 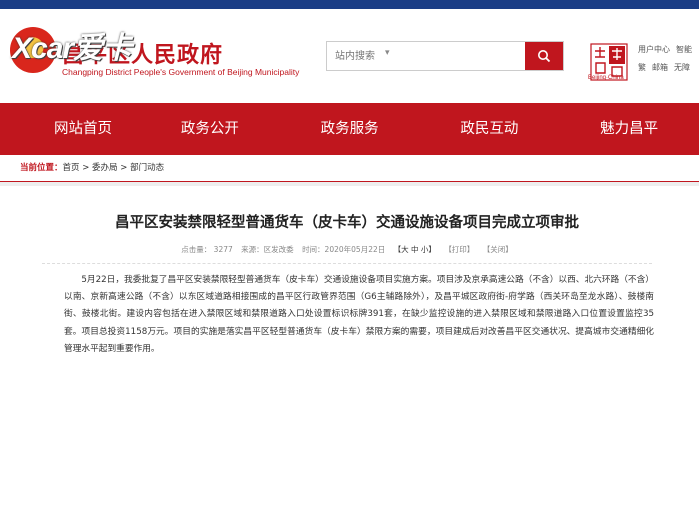 I want to click on article-source: 来源：区发改委, so click(x=267, y=249).